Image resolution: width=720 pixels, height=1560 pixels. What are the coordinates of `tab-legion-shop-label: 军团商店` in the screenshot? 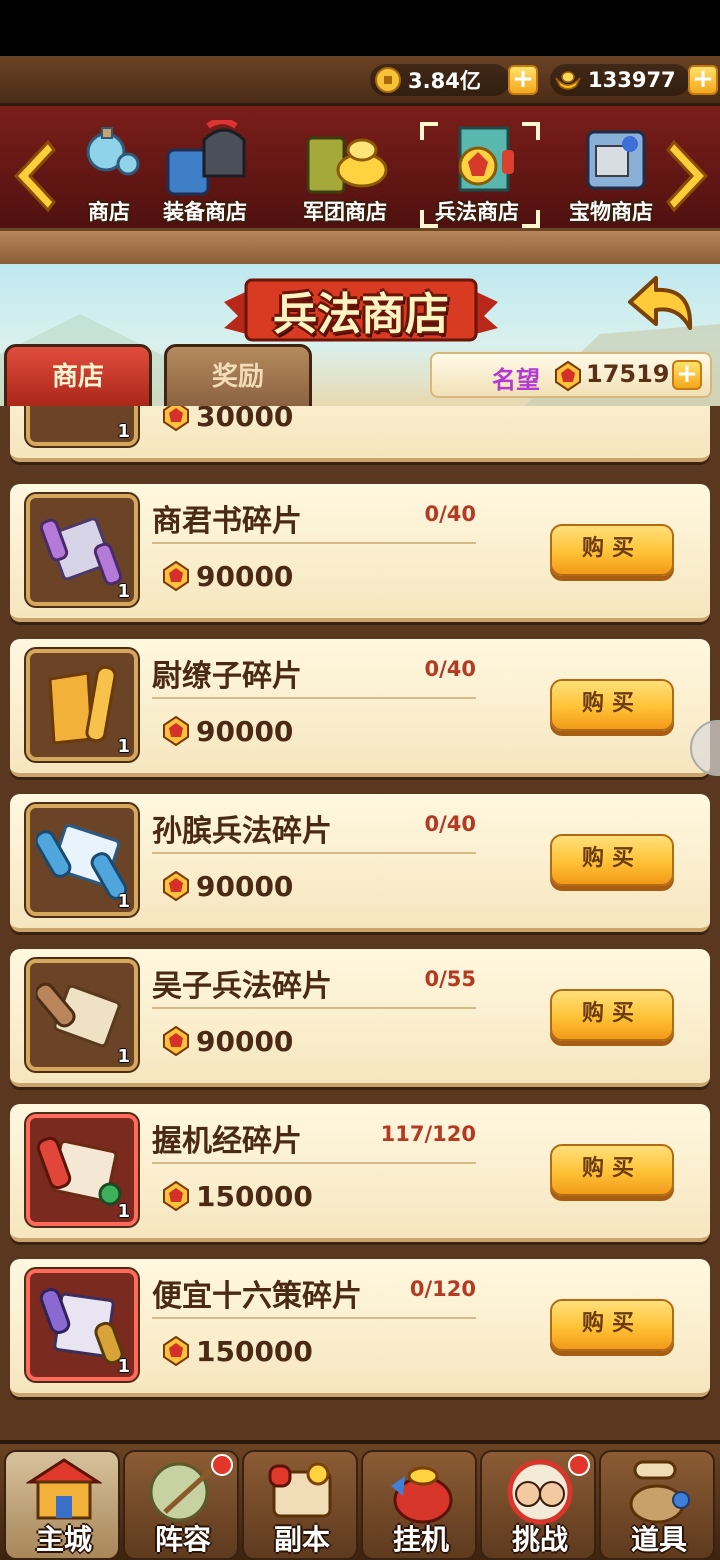 It's located at (345, 212).